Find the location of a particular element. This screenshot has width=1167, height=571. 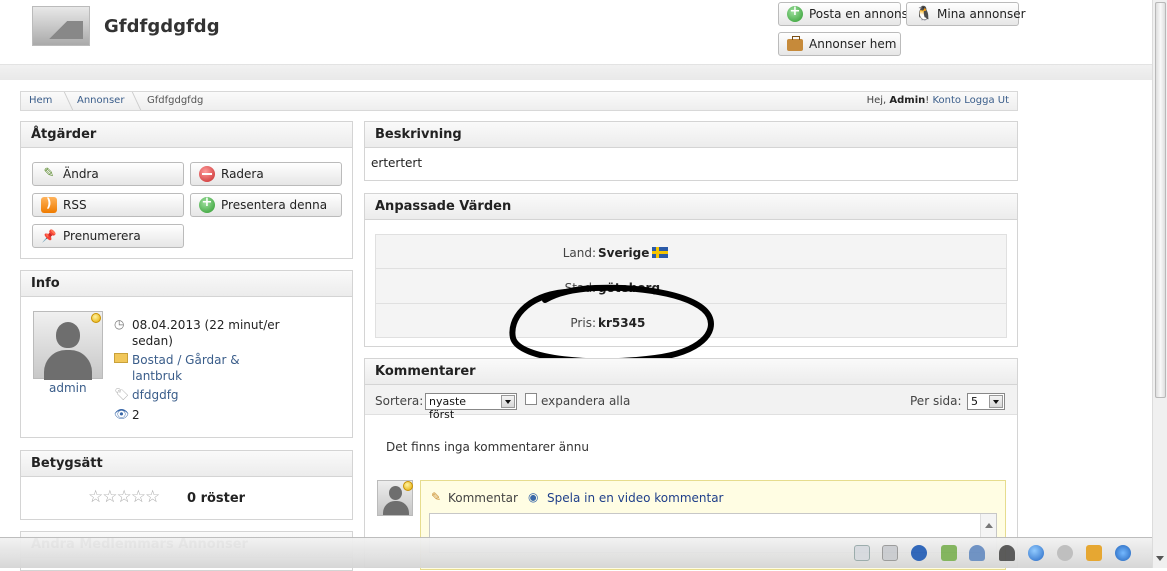

scroll-down-arrow-icon is located at coordinates (1160, 560).